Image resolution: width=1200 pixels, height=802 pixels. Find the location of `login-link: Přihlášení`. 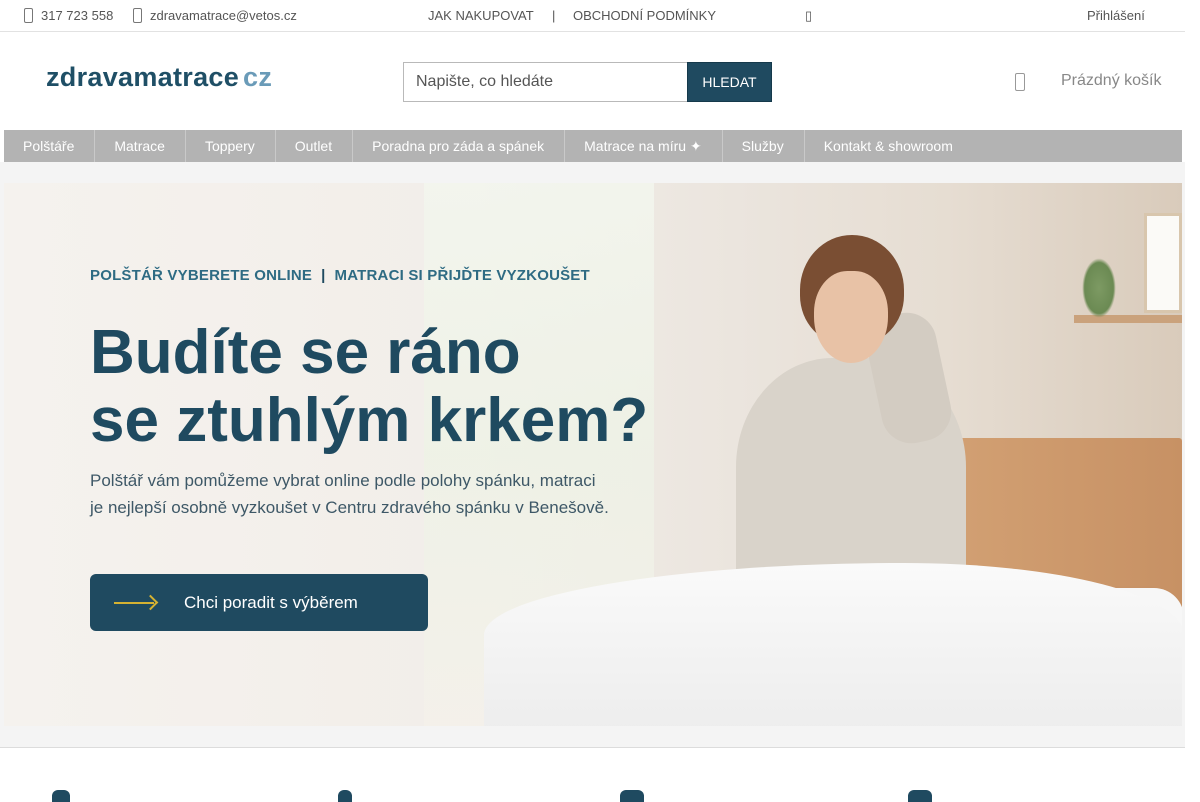

login-link: Přihlášení is located at coordinates (1116, 15).